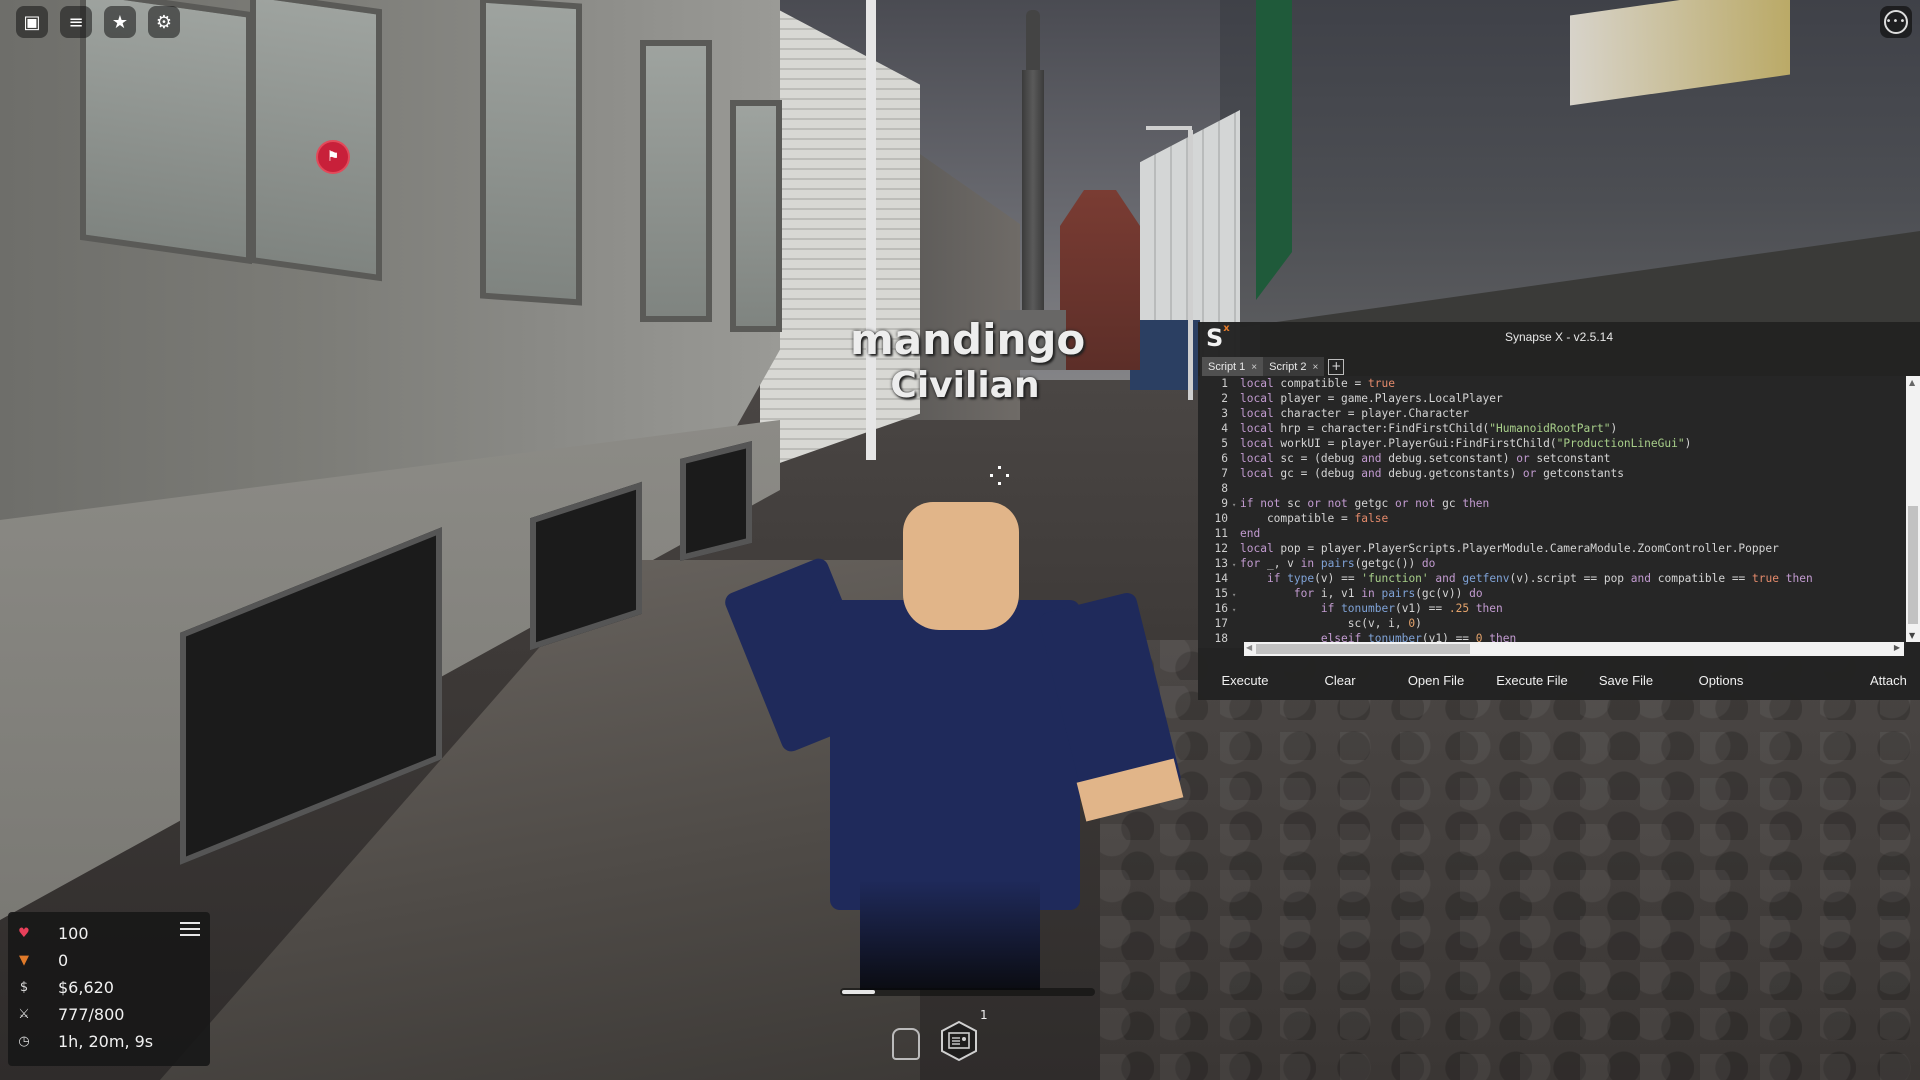 Image resolution: width=1920 pixels, height=1080 pixels. What do you see at coordinates (1331, 623) in the screenshot?
I see `code-text: sc(v, i, 0)` at bounding box center [1331, 623].